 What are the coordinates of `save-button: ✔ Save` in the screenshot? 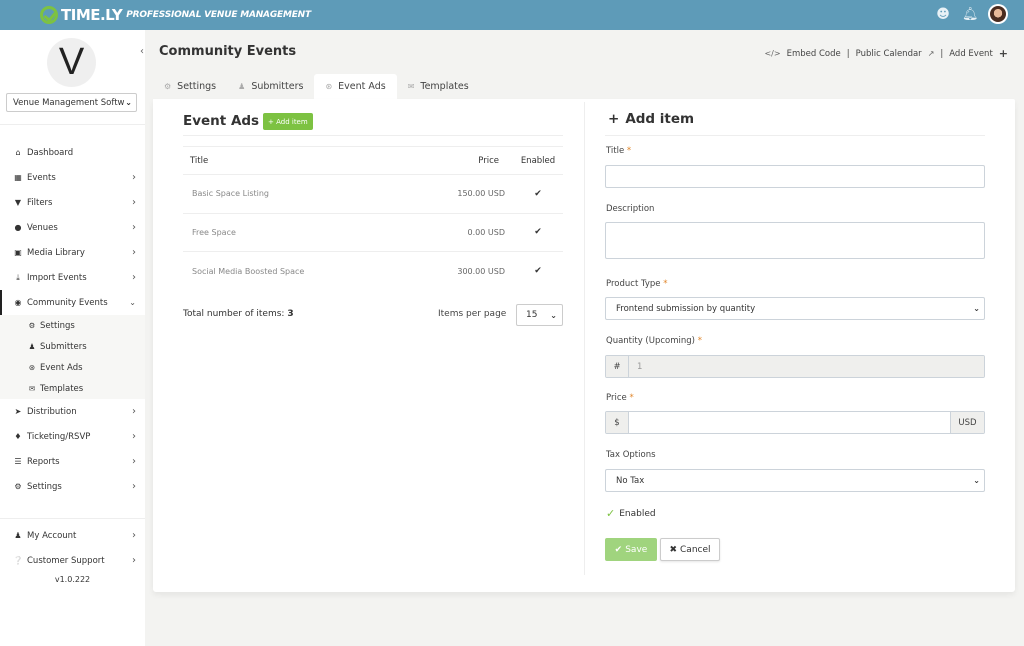 It's located at (631, 549).